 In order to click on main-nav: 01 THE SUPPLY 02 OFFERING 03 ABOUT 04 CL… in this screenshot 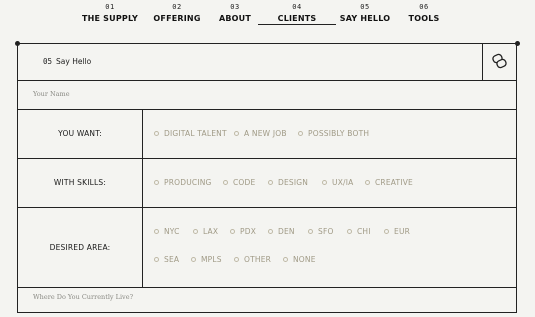, I will do `click(267, 13)`.